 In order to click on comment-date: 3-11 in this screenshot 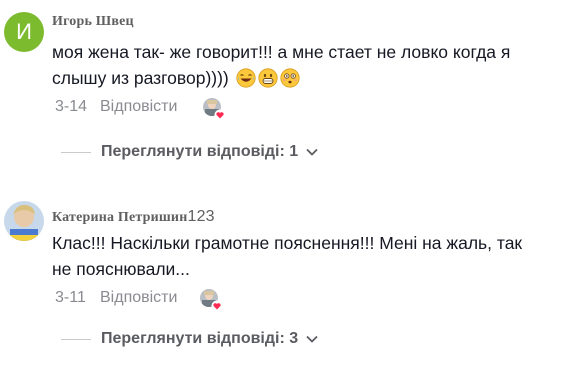, I will do `click(70, 297)`.